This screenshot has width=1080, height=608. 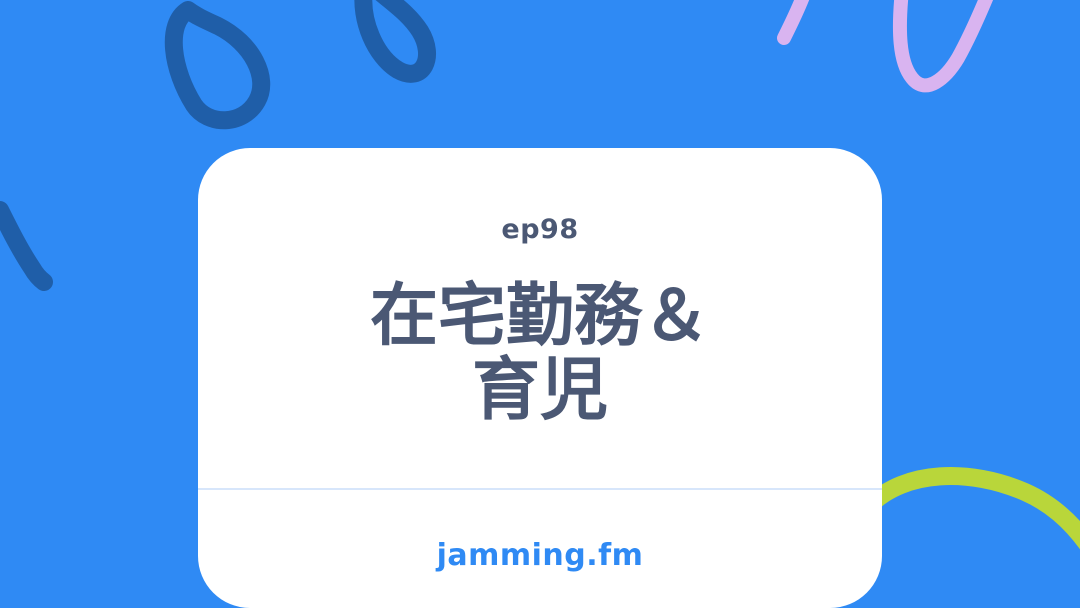 I want to click on episode-number: ep98, so click(x=540, y=229).